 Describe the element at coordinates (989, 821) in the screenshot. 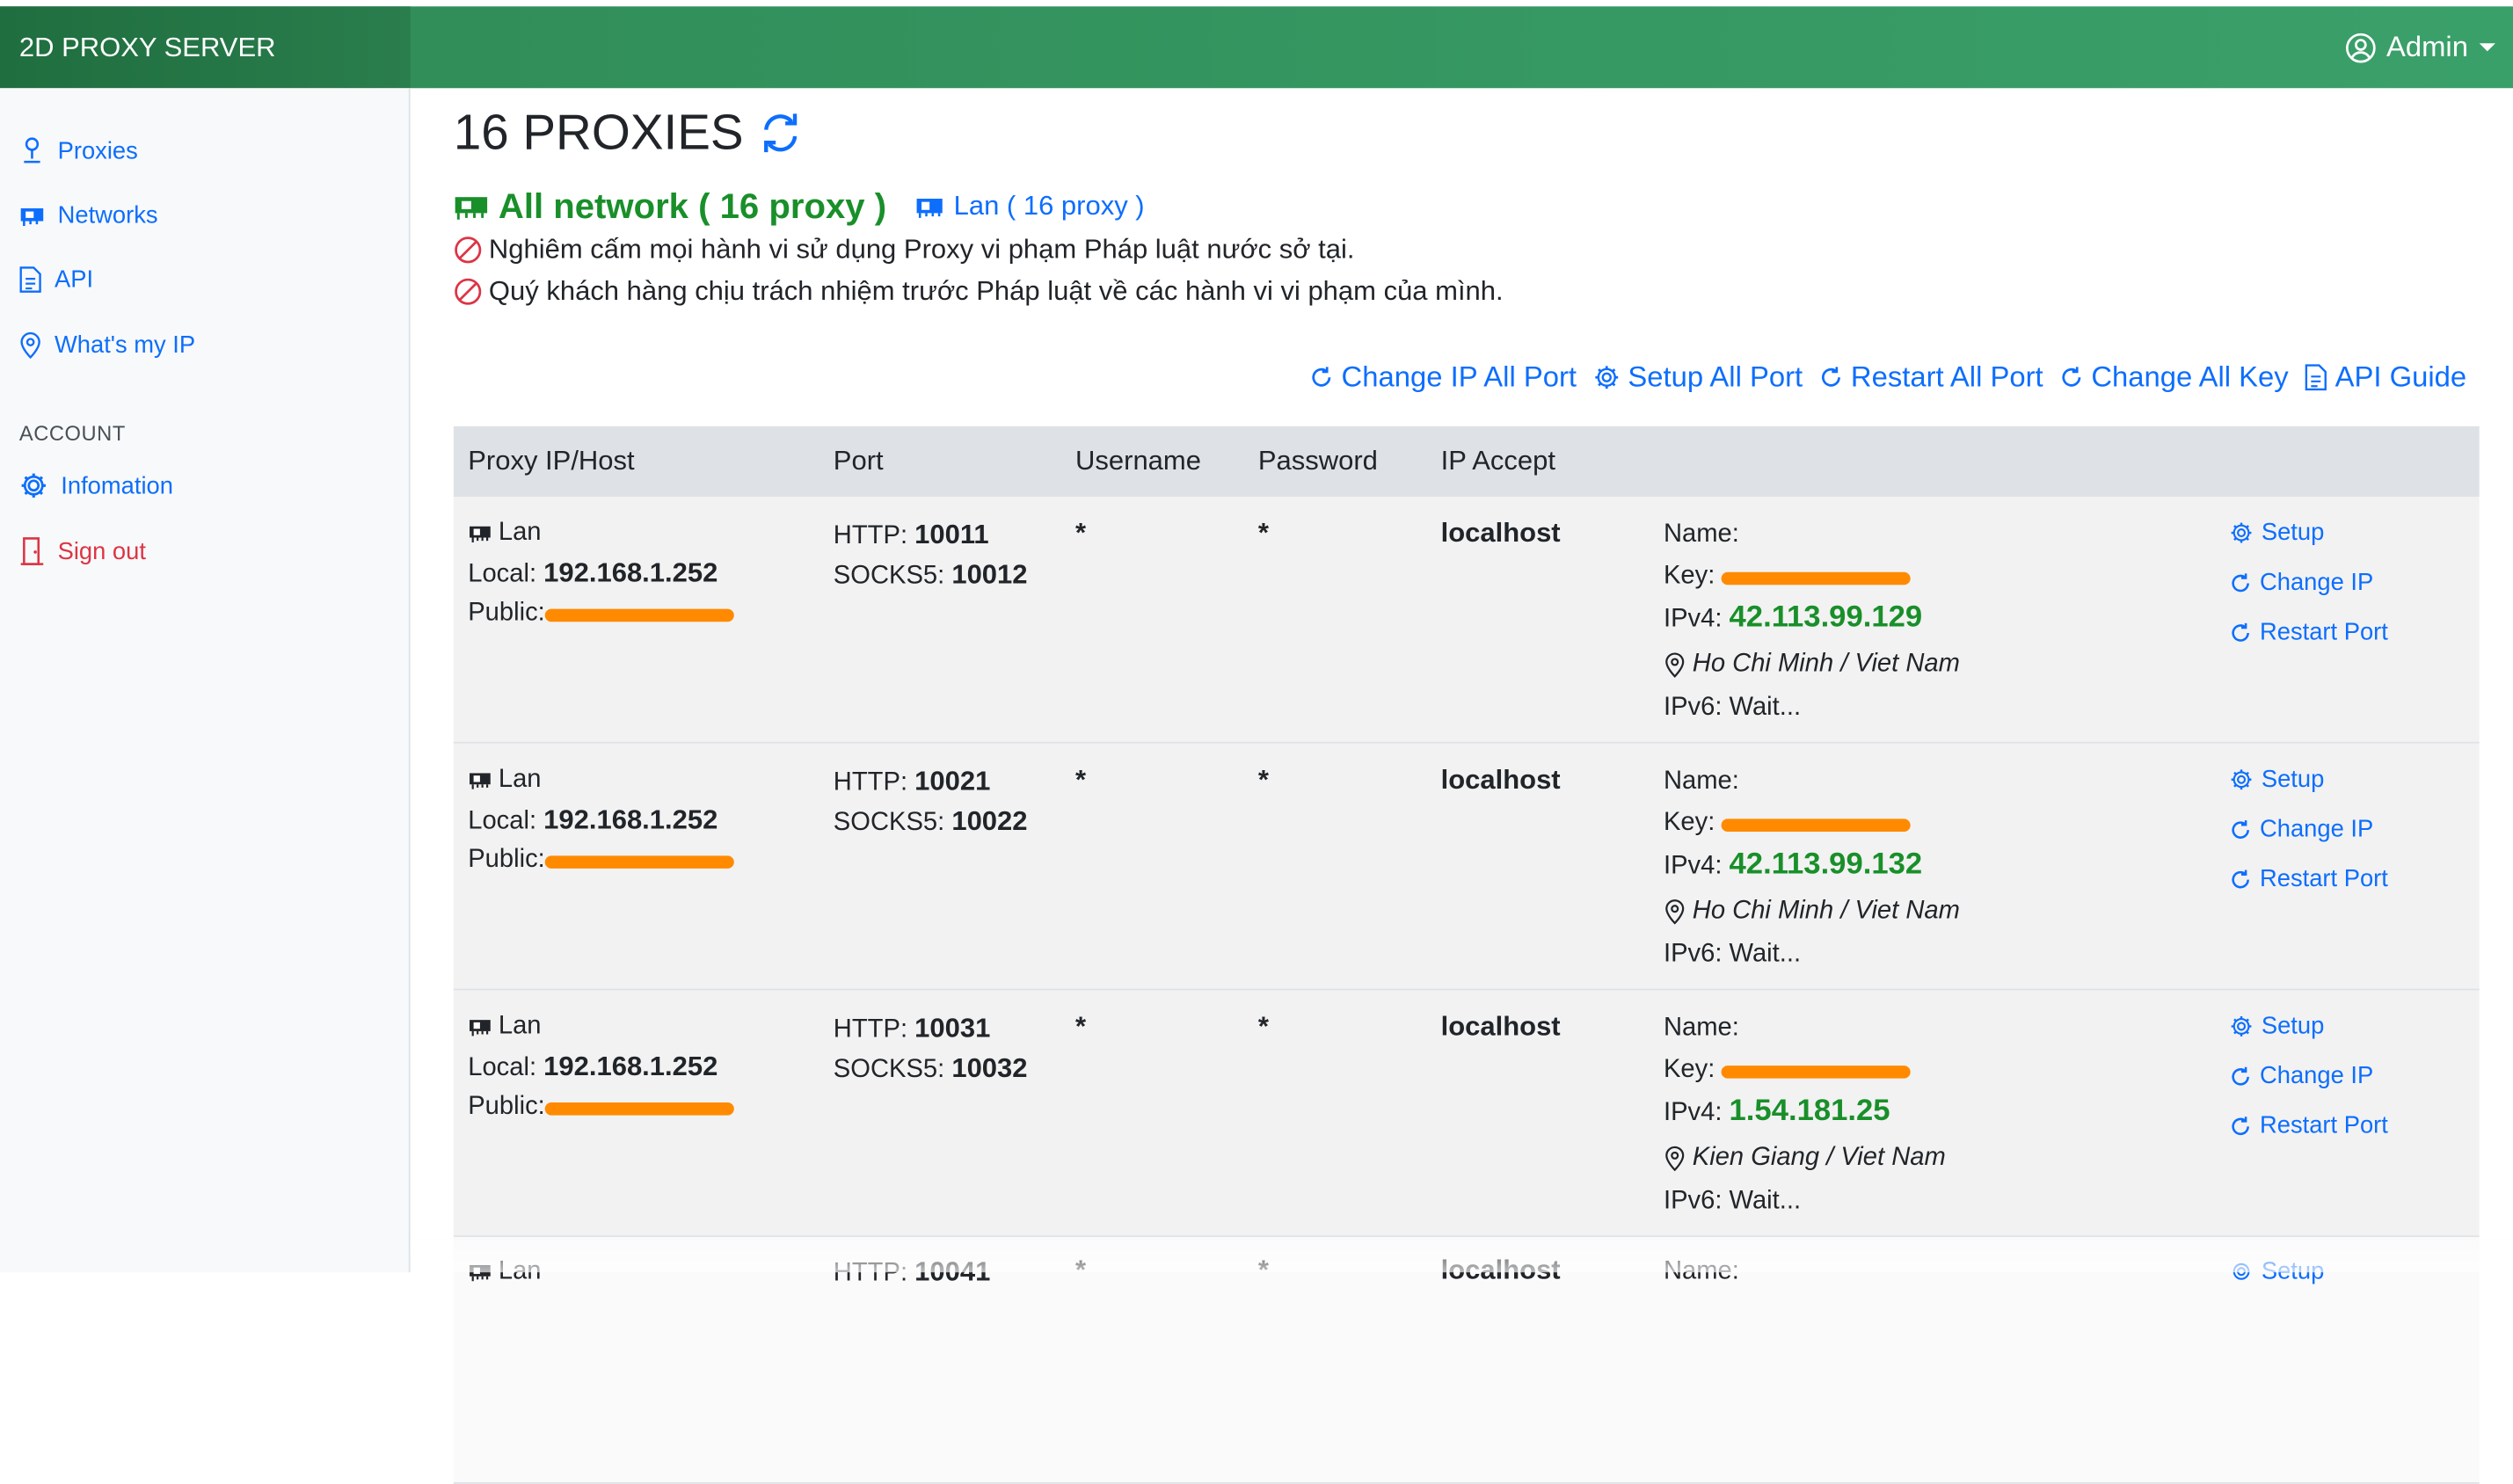

I see `socks5-port-value: 10022` at that location.